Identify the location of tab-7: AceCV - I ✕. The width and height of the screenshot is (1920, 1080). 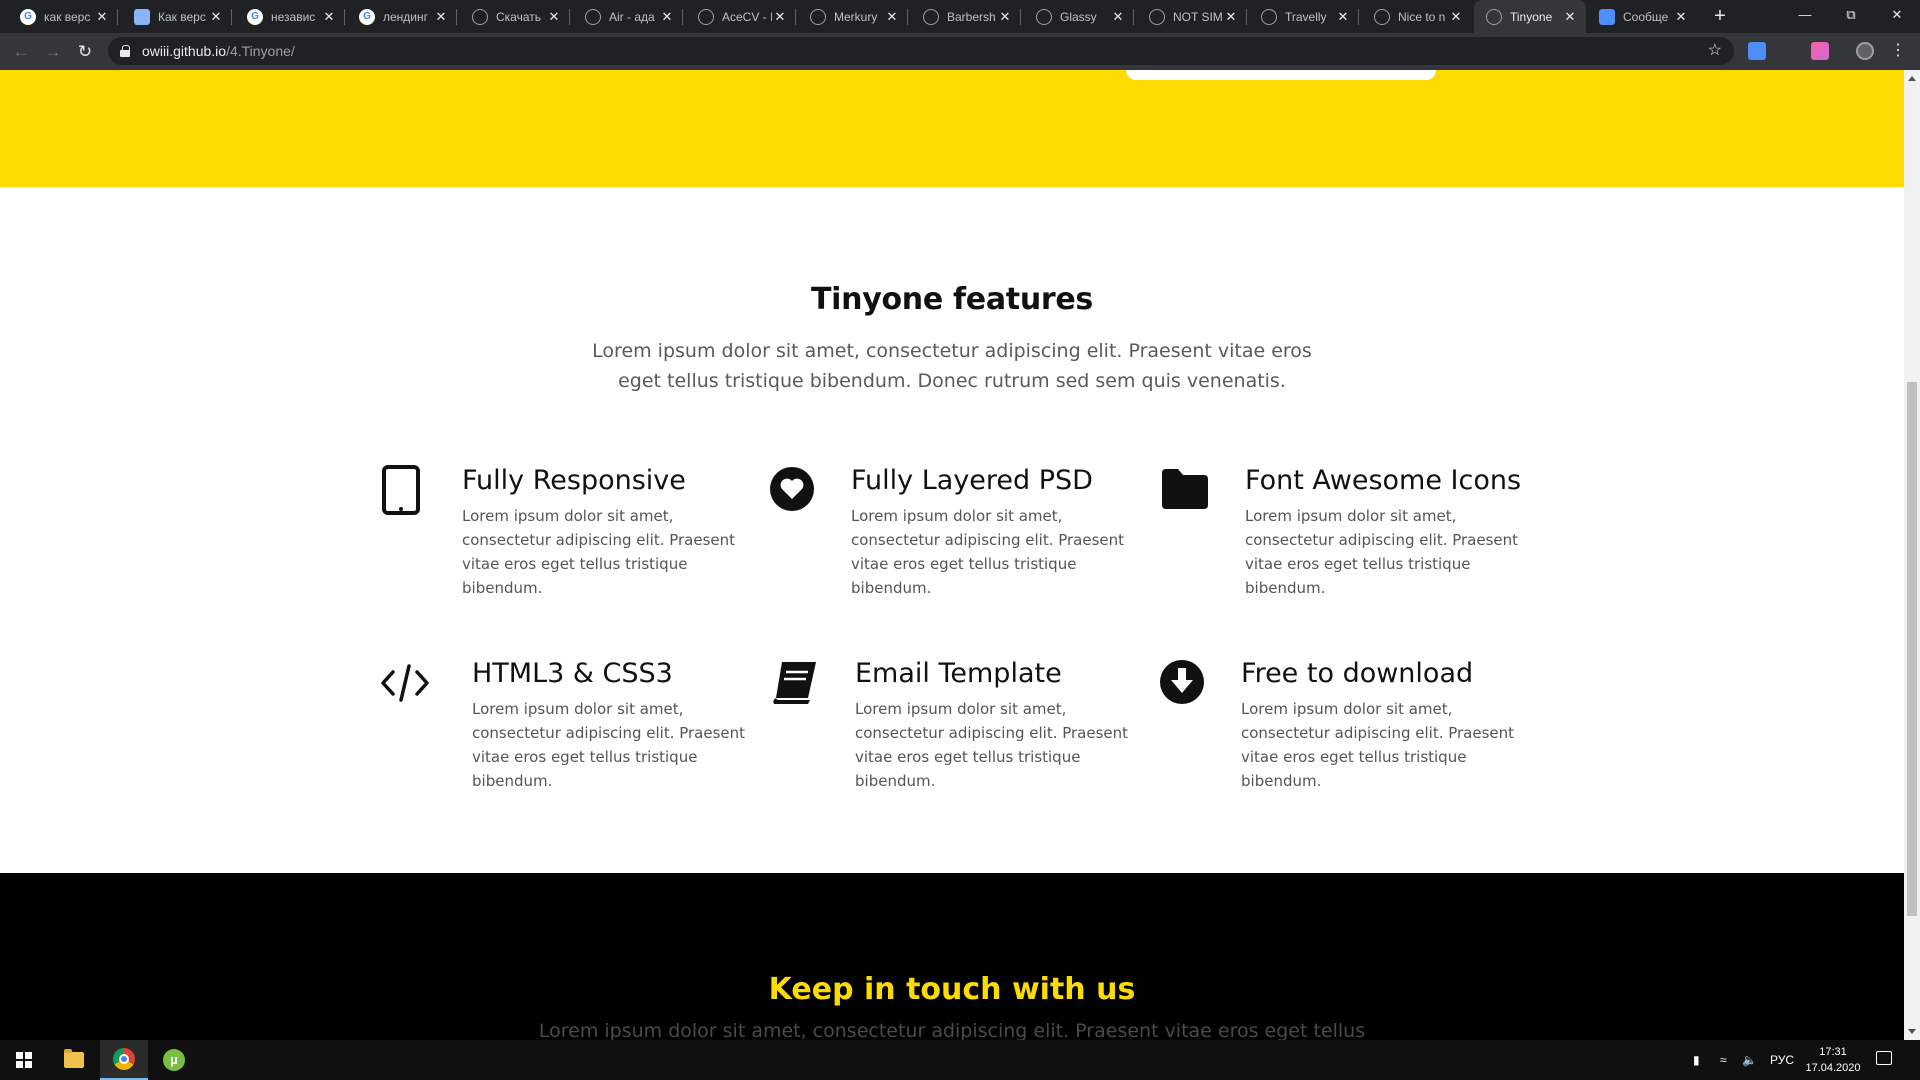
(741, 16).